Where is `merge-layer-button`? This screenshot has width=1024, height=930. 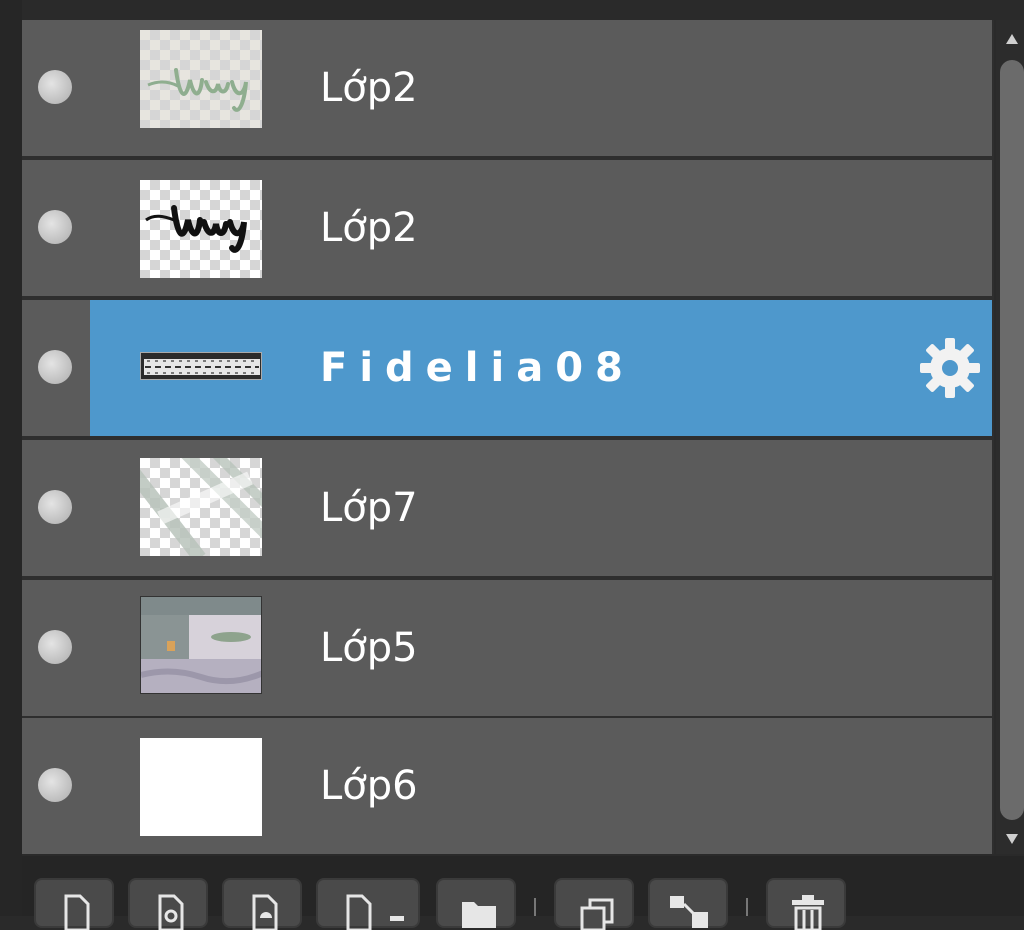
merge-layer-button is located at coordinates (688, 903).